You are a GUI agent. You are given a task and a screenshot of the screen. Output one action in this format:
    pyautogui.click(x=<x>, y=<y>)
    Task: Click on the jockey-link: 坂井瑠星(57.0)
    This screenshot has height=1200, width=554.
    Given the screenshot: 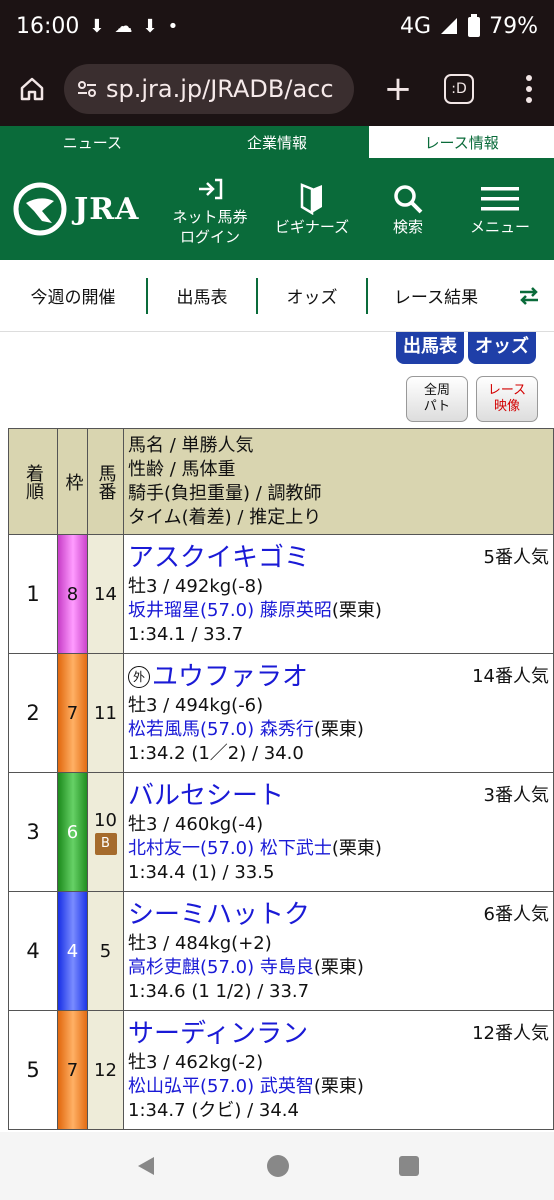 What is the action you would take?
    pyautogui.click(x=191, y=610)
    